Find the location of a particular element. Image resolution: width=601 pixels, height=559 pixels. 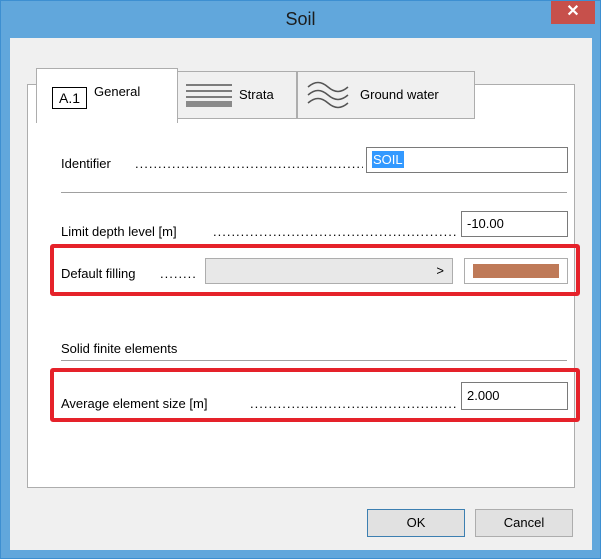

title-bar: Soil ✕ is located at coordinates (300, 19).